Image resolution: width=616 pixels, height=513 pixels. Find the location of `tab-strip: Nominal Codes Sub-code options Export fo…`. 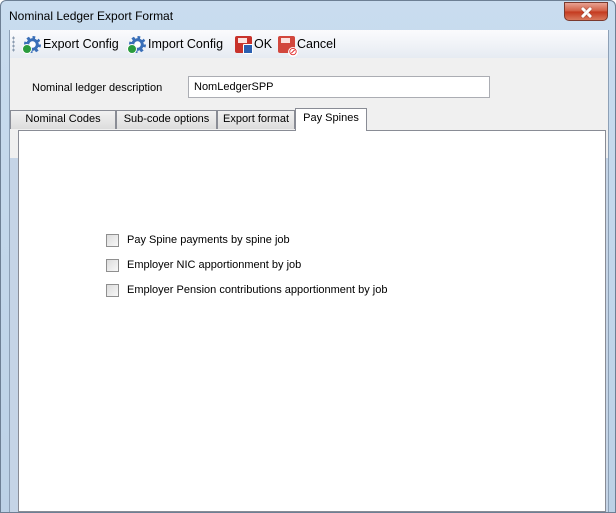

tab-strip: Nominal Codes Sub-code options Export fo… is located at coordinates (309, 119).